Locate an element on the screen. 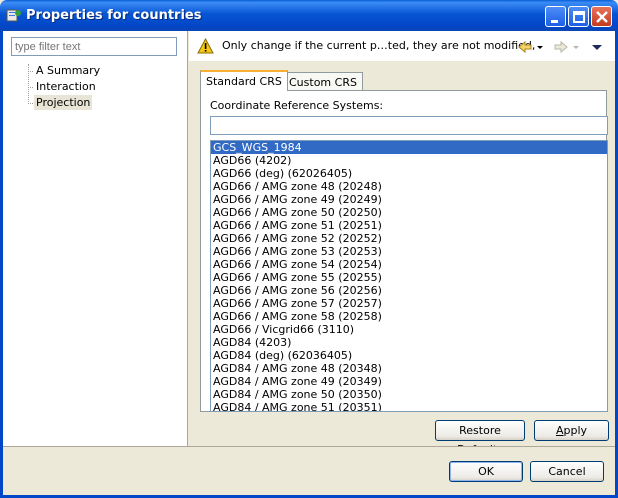 This screenshot has height=498, width=618. minimize-icon is located at coordinates (554, 21).